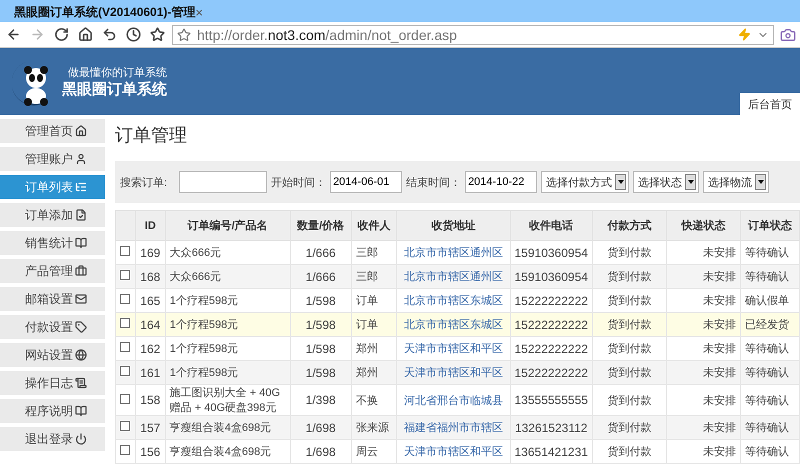 The width and height of the screenshot is (800, 464). I want to click on address-link: 天津市市辖区和平区, so click(453, 452).